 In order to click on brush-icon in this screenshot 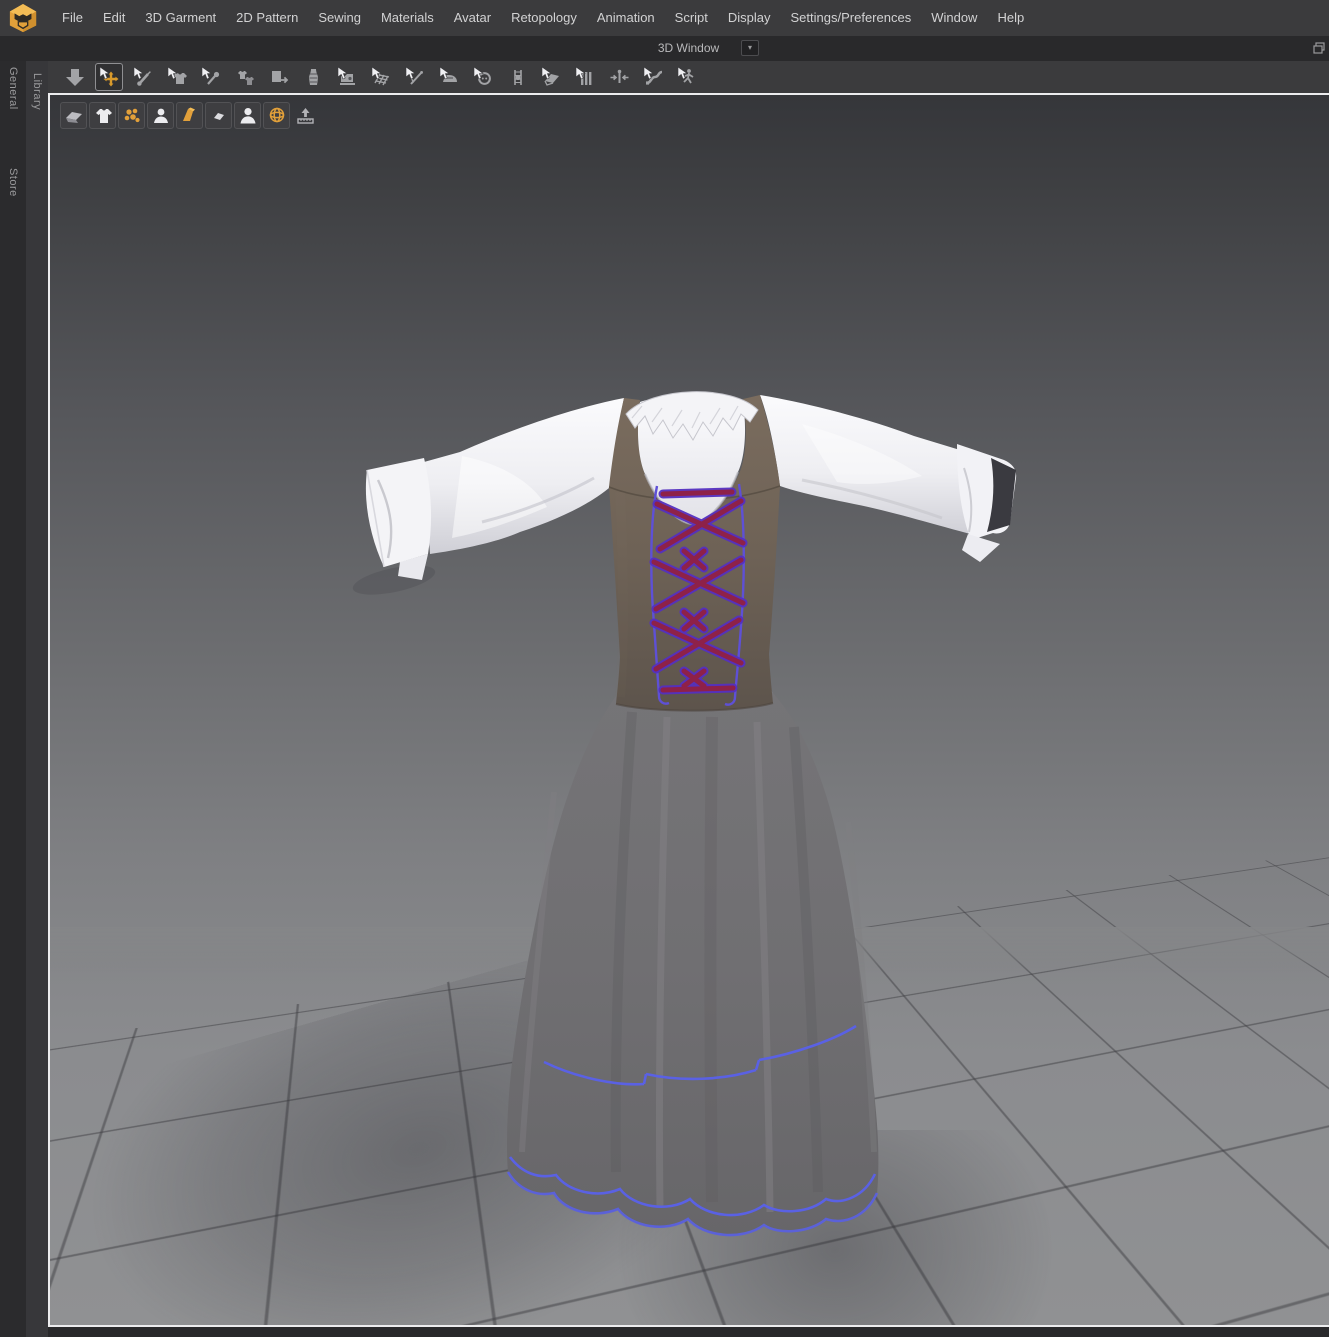, I will do `click(142, 75)`.